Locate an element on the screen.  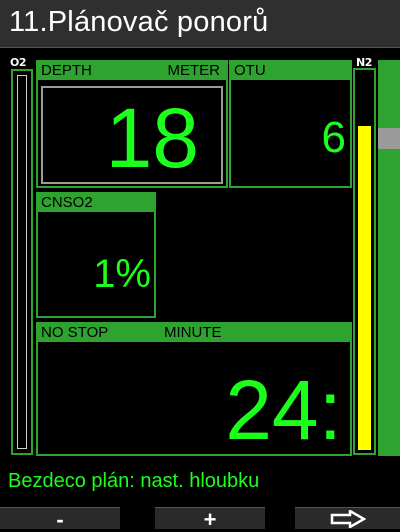
otu-value: 6 is located at coordinates (333, 137).